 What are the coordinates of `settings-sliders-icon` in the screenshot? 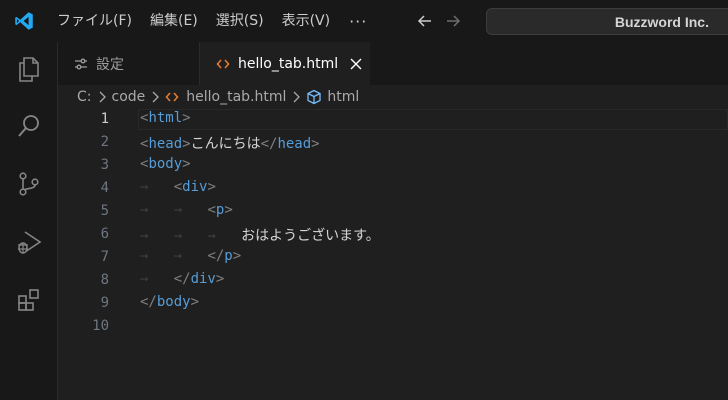 It's located at (81, 64).